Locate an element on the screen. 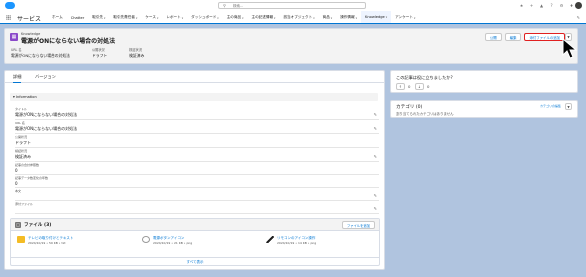 Image resolution: width=586 pixels, height=277 pixels. thumbs-up-button: ↑ is located at coordinates (400, 86).